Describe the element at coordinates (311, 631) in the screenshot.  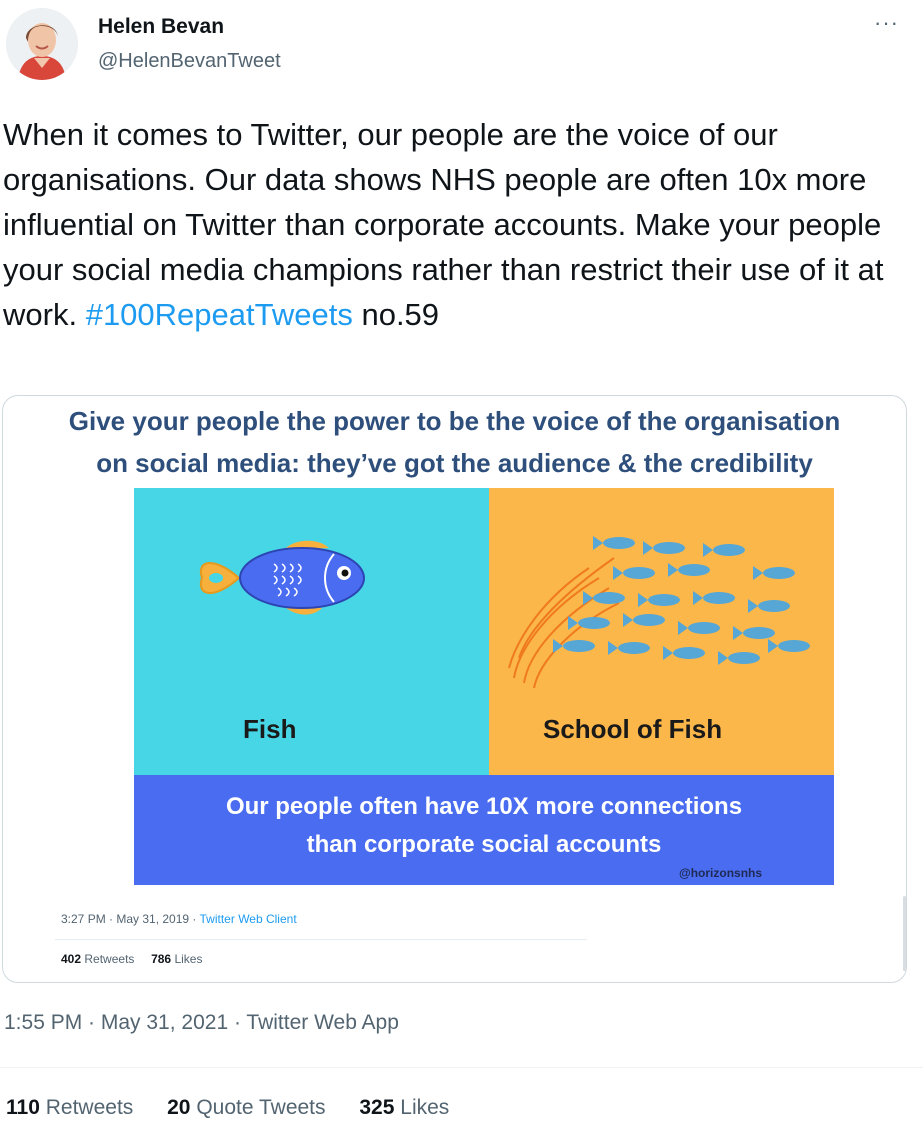
I see `fish-panel` at that location.